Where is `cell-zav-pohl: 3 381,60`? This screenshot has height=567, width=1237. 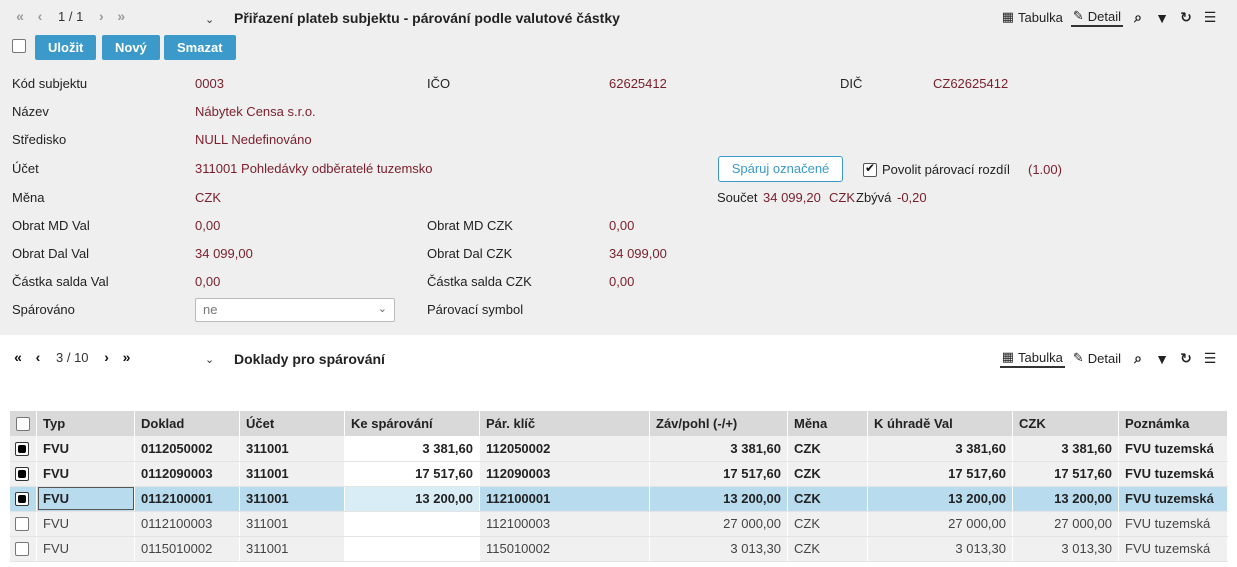
cell-zav-pohl: 3 381,60 is located at coordinates (718, 449).